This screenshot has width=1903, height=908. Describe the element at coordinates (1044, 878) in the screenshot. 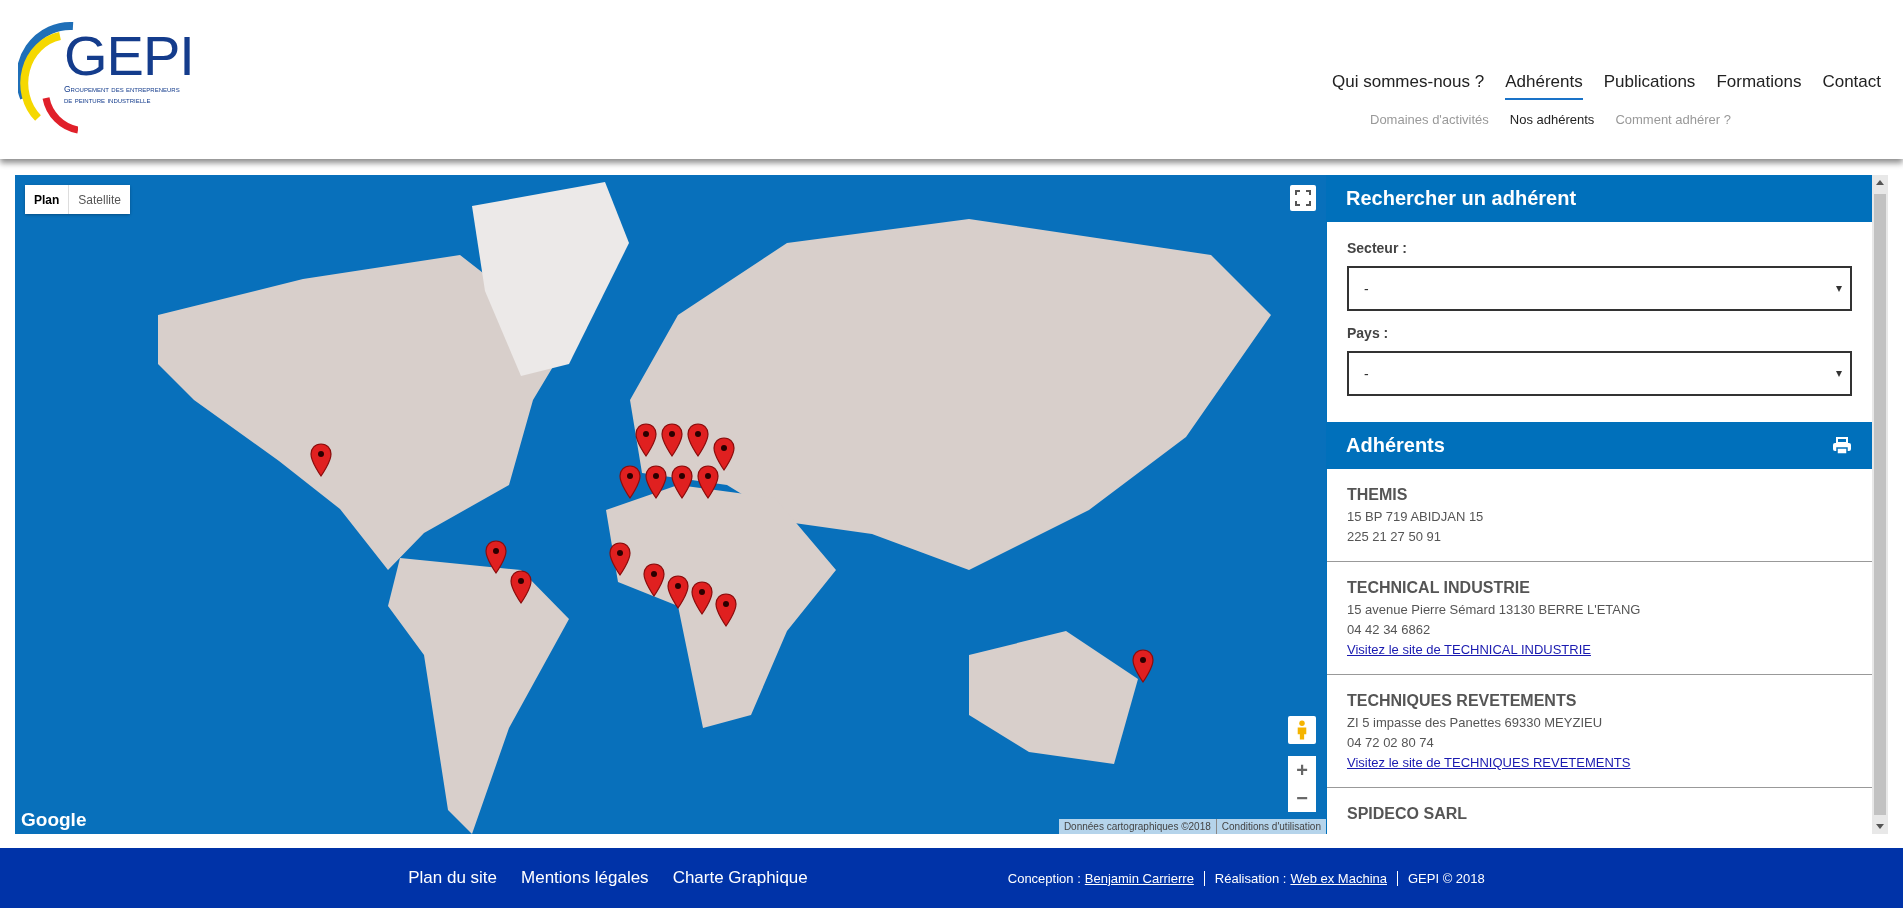

I see `credit-text: Conception :` at that location.